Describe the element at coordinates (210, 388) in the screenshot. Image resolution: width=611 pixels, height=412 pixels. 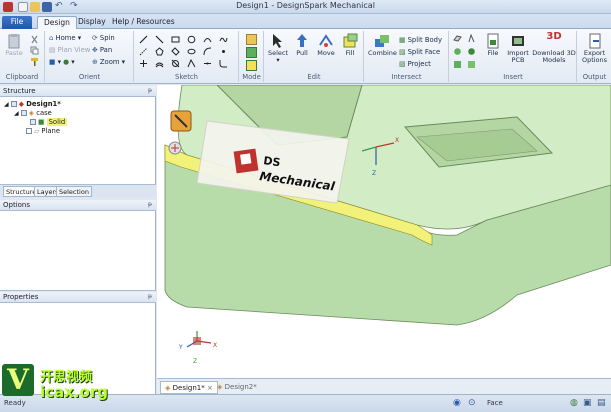
I see `close-icon: ×` at that location.